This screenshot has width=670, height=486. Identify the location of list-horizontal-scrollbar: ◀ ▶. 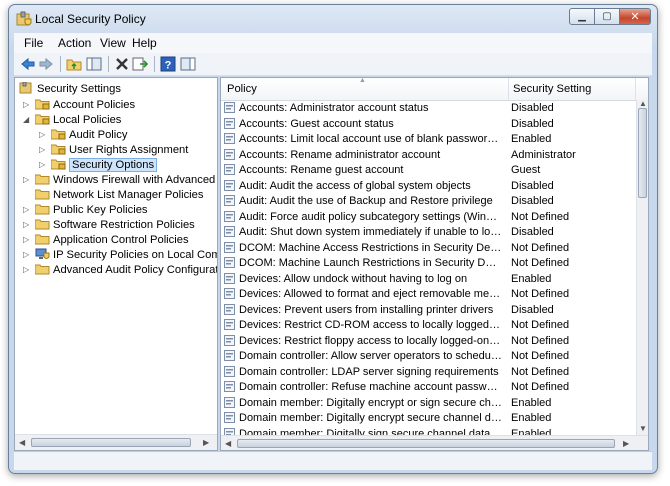
(434, 442).